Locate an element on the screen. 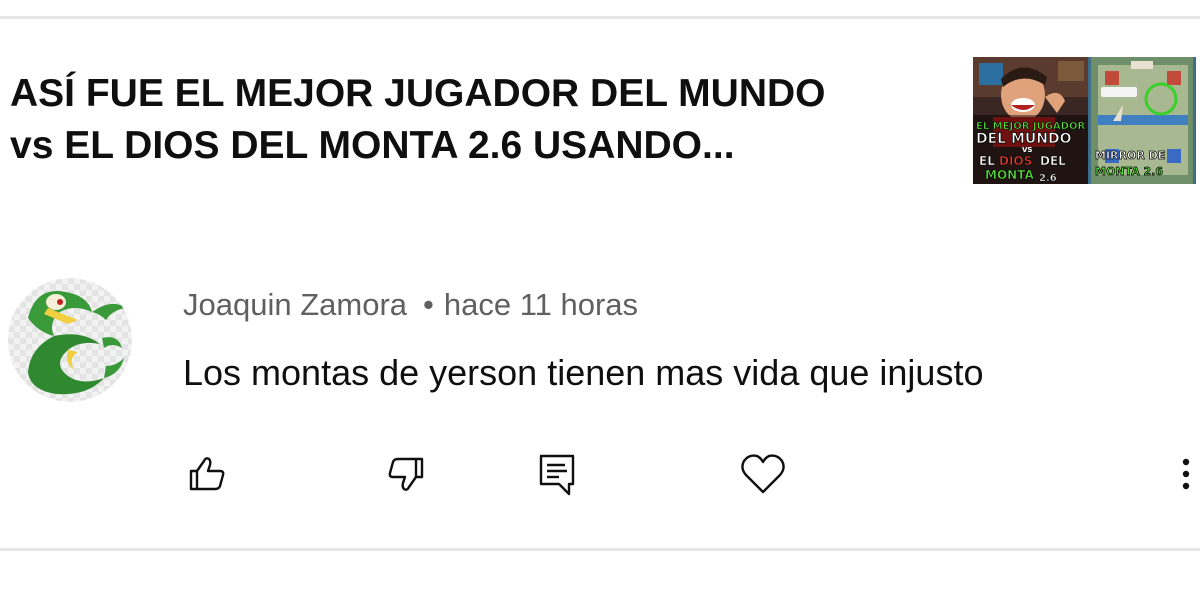 This screenshot has height=600, width=1200. thumb-up-icon is located at coordinates (207, 474).